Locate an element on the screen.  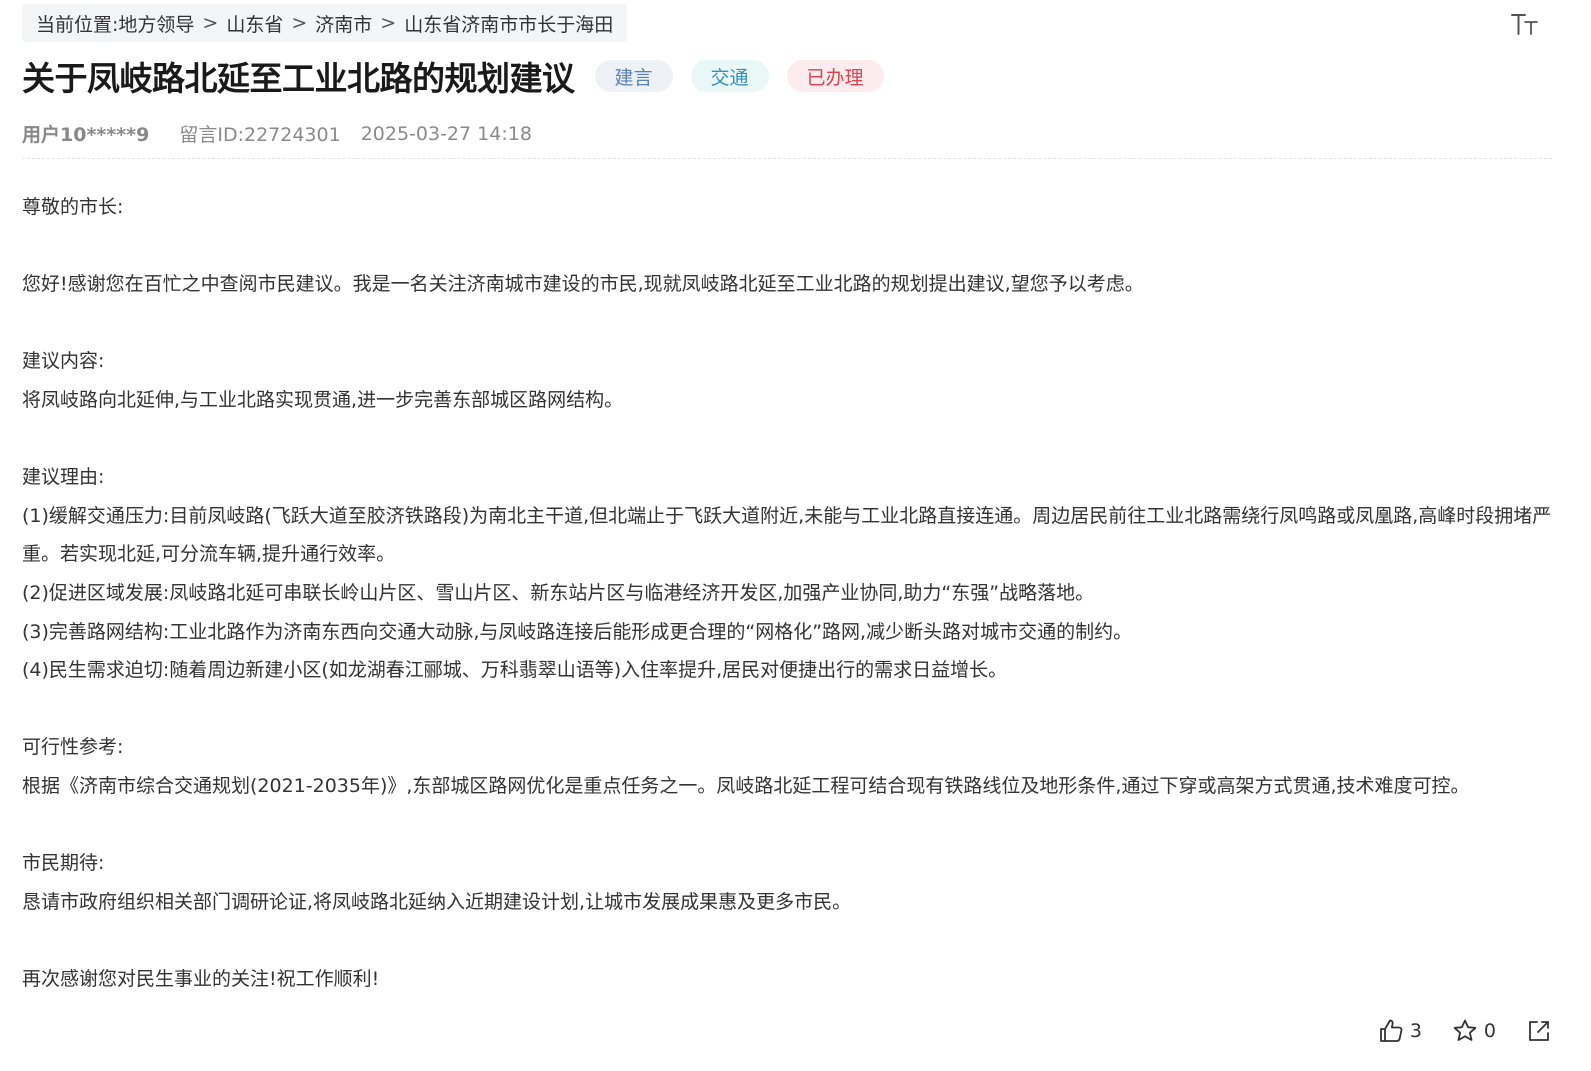
breadcrumb-item-city: 济南市 is located at coordinates (343, 23).